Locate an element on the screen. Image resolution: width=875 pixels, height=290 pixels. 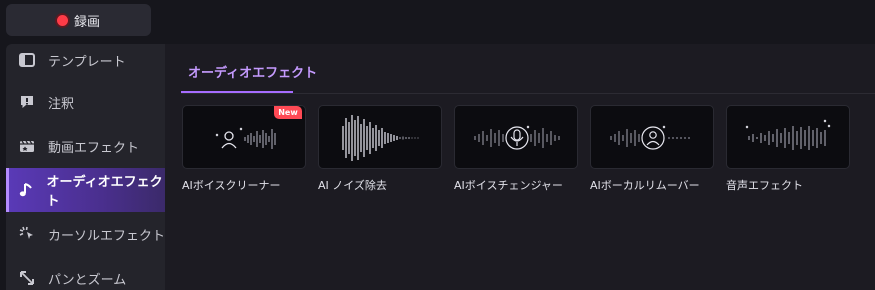
tab-divider is located at coordinates (528, 93).